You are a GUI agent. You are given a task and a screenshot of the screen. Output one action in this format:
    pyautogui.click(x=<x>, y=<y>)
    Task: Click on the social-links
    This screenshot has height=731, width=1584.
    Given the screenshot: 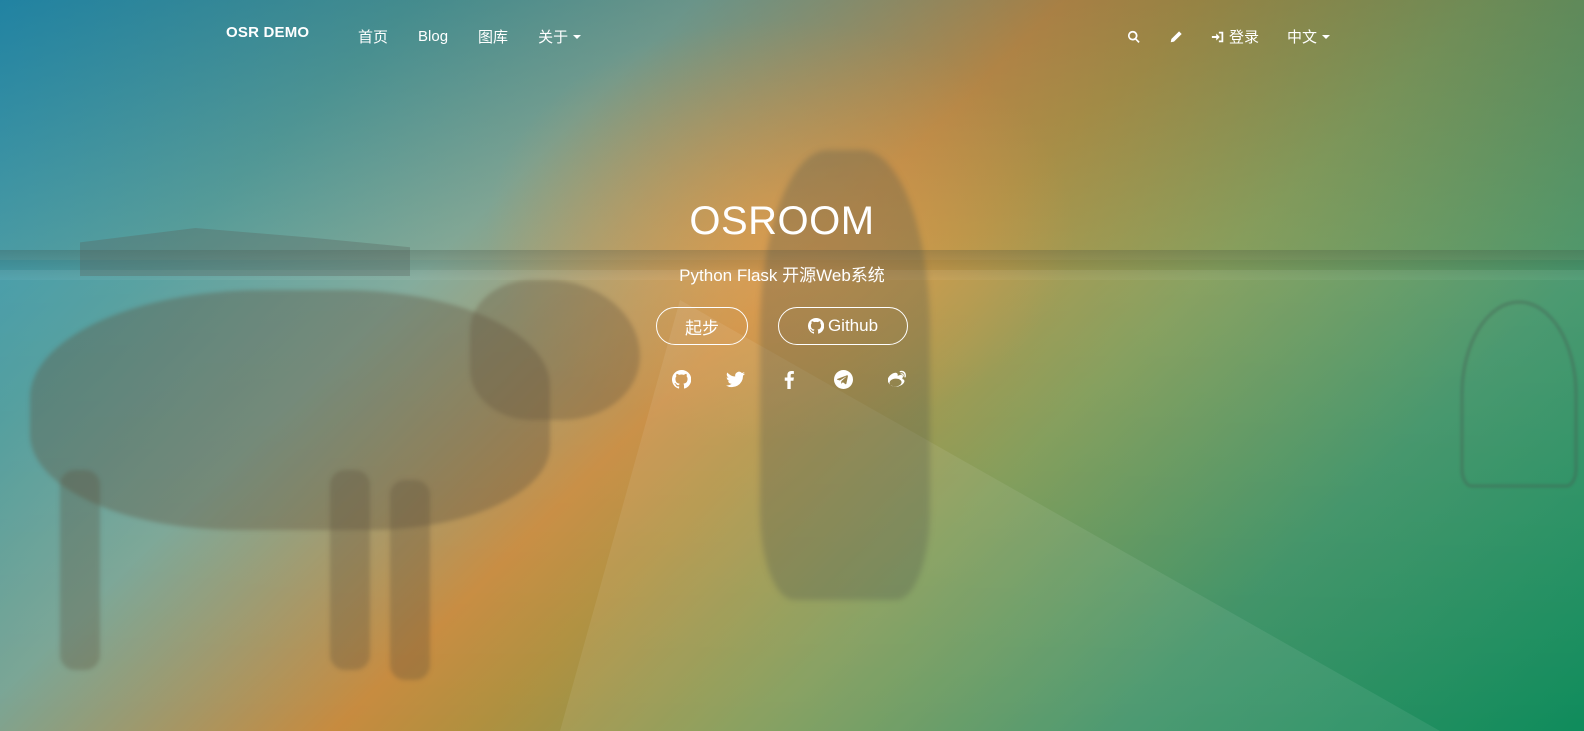 What is the action you would take?
    pyautogui.click(x=782, y=379)
    